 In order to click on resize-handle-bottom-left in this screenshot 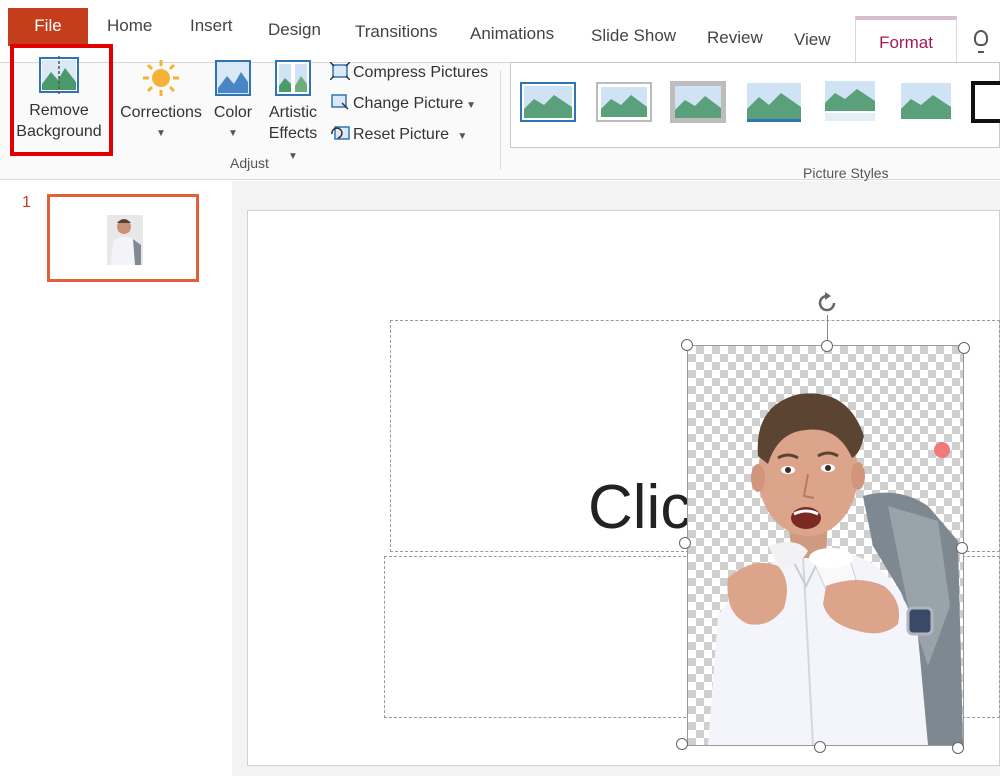, I will do `click(682, 744)`.